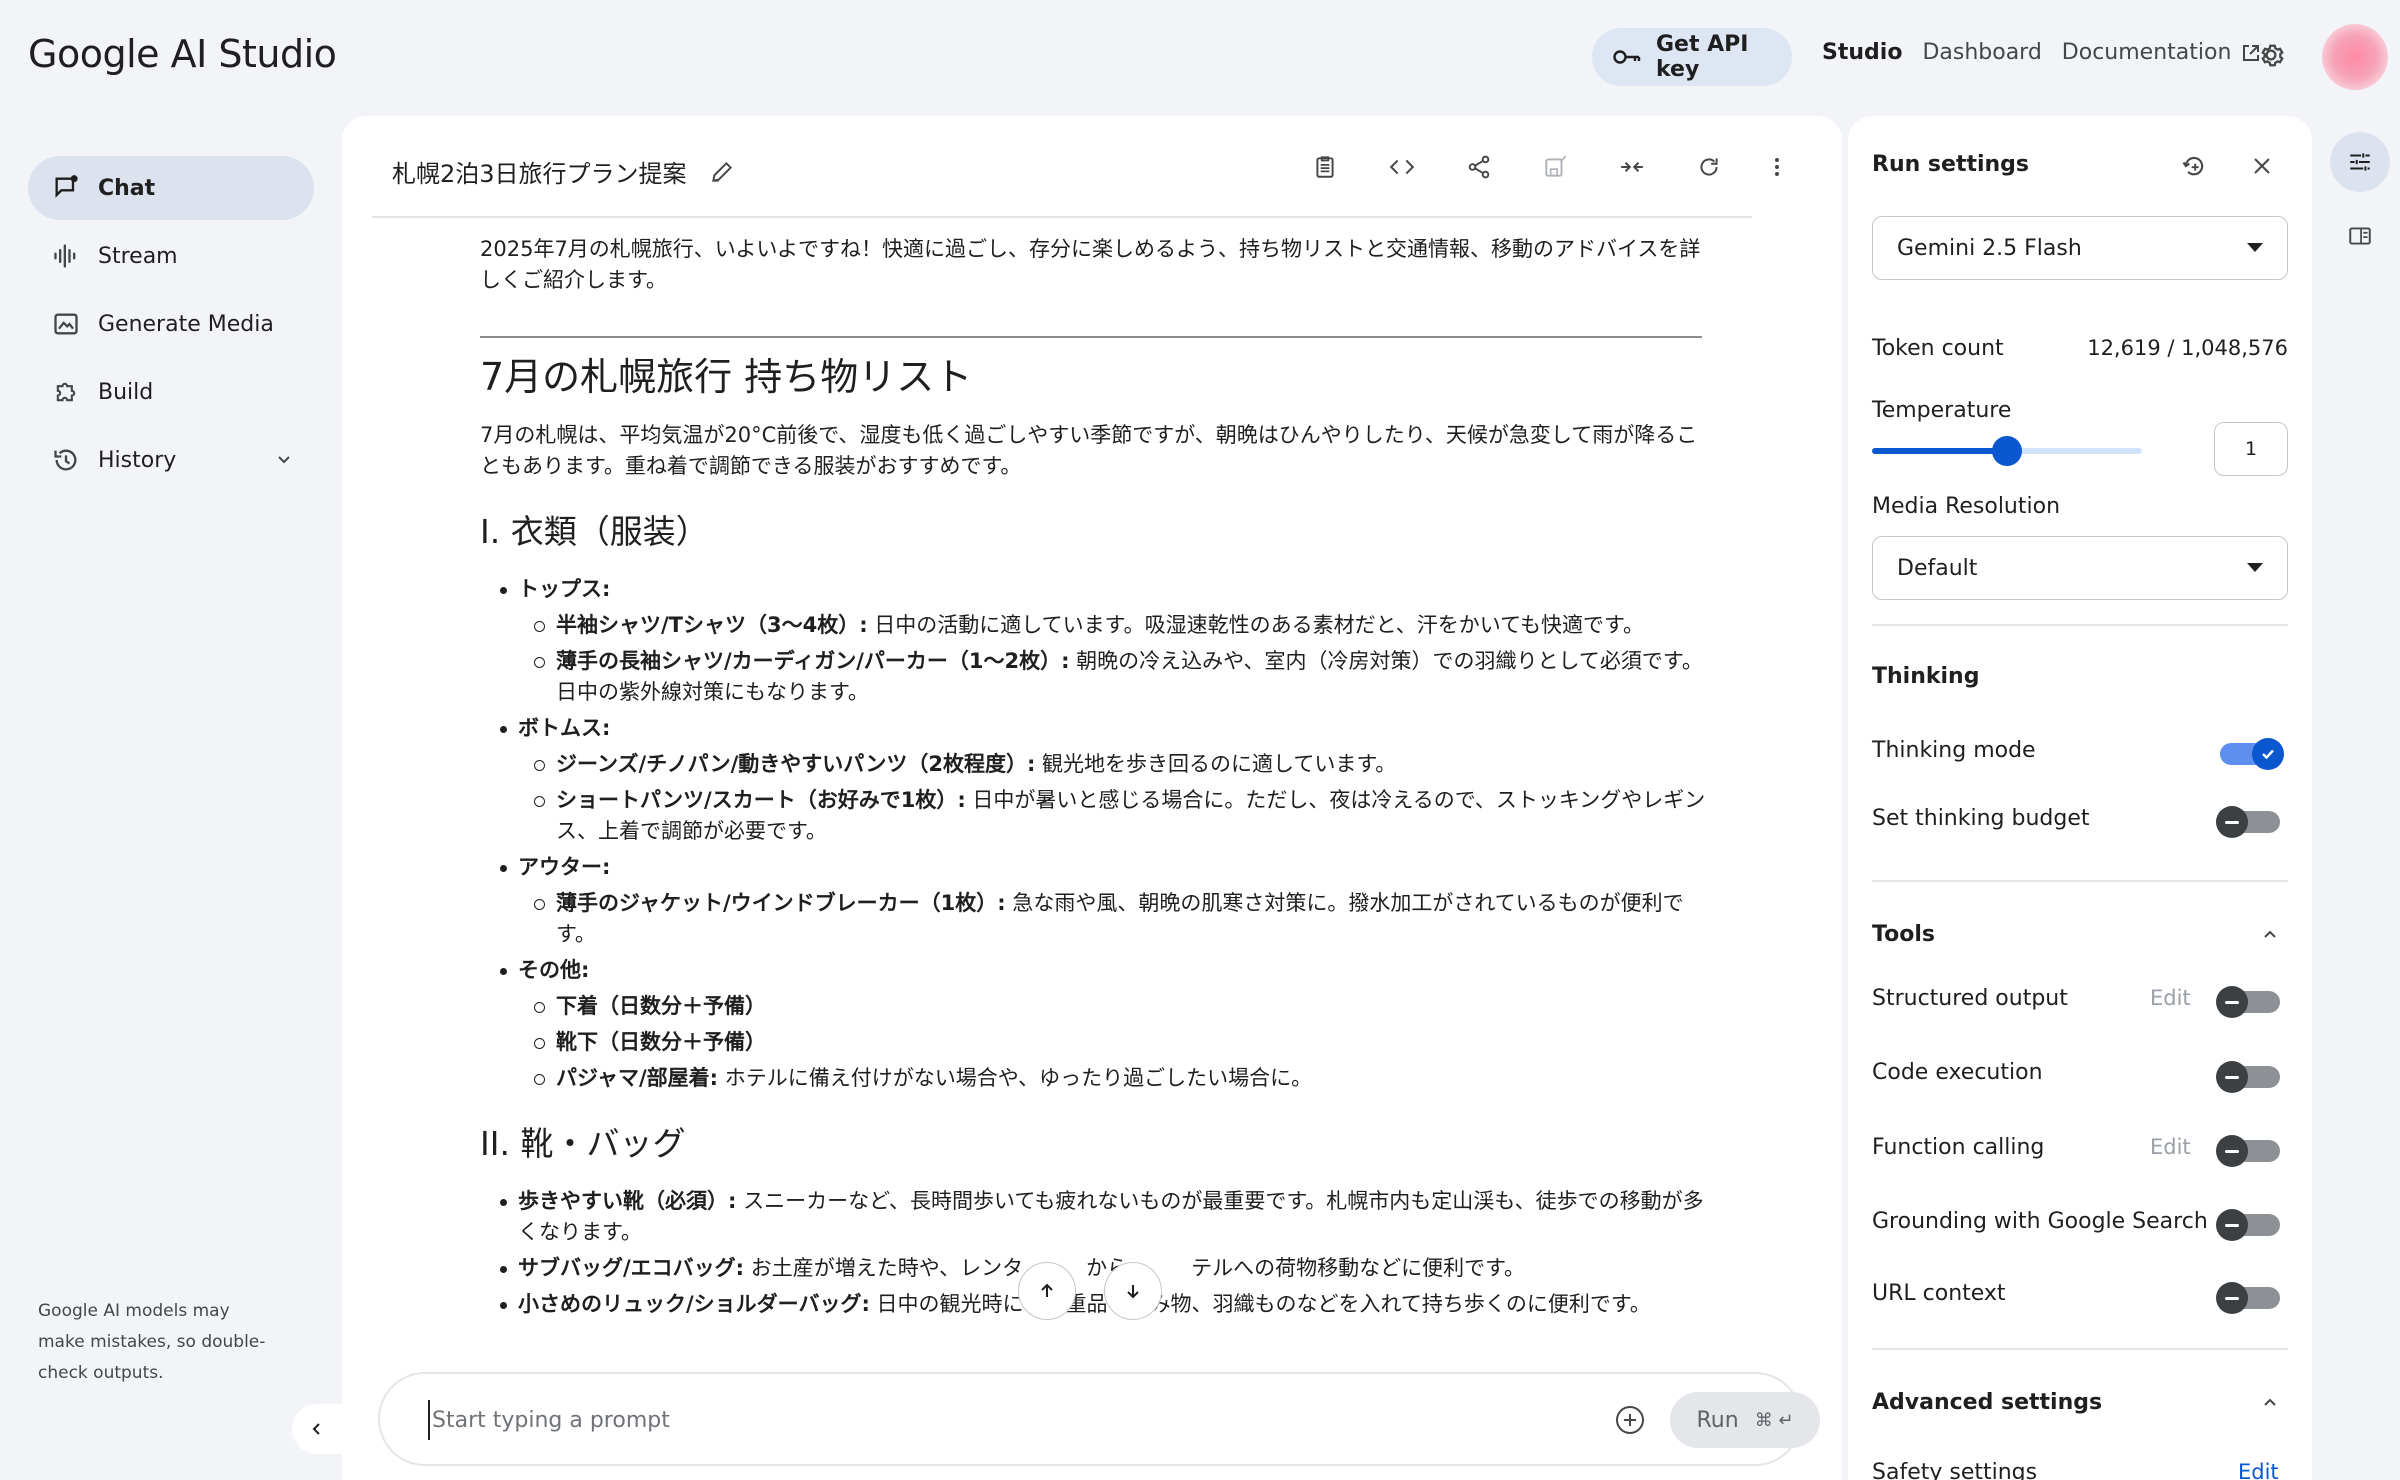 This screenshot has height=1480, width=2400. I want to click on list-item: パジャマ/部屋着: ホテルに備え付けがない場合や、ゆったり過ごしたい場合に。, so click(1112, 1078).